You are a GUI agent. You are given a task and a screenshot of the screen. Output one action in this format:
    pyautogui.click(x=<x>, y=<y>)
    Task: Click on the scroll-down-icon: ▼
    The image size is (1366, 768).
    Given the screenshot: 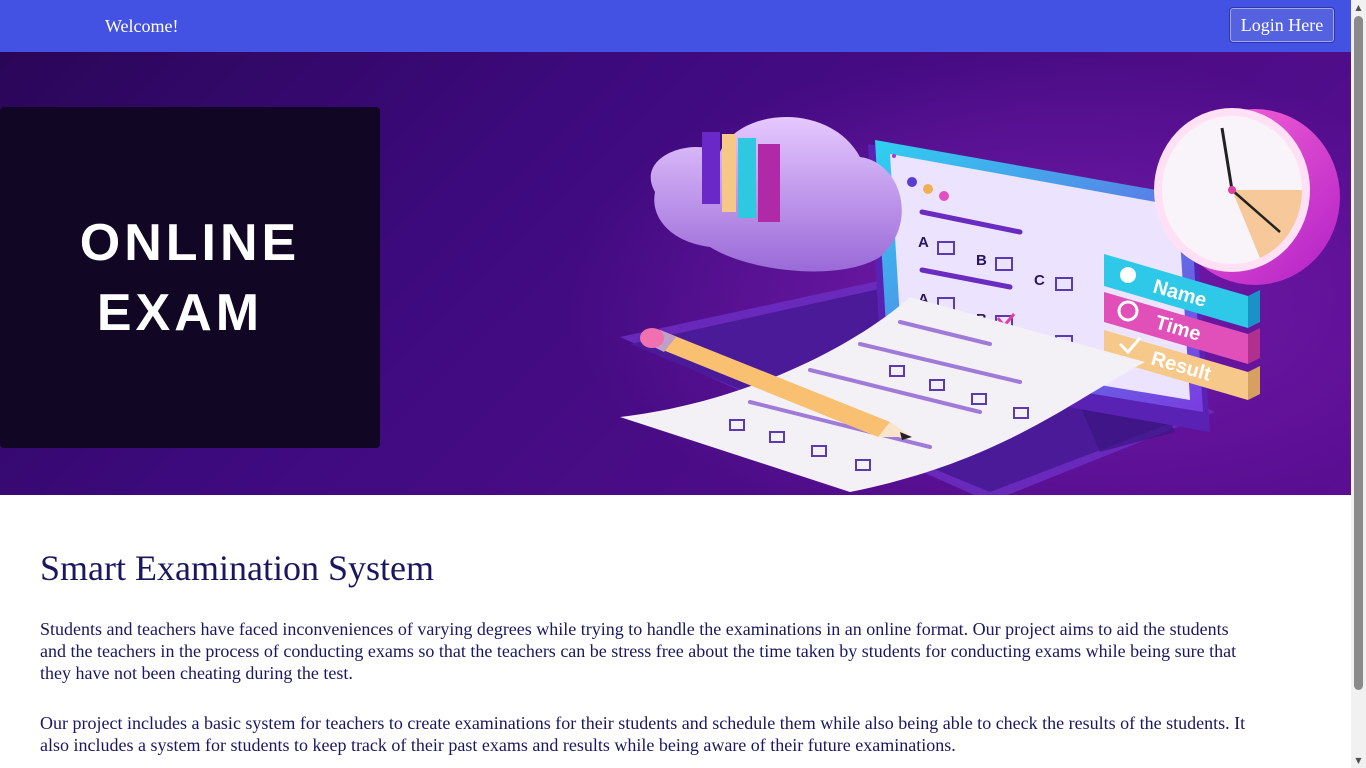 What is the action you would take?
    pyautogui.click(x=1358, y=760)
    